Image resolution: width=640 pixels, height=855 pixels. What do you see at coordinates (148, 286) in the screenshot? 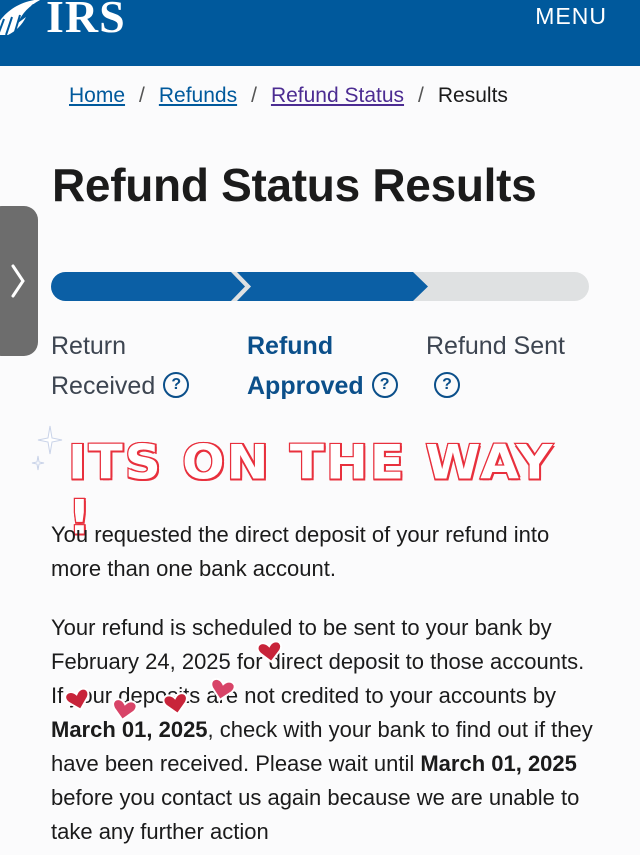
I see `progress-segment-received` at bounding box center [148, 286].